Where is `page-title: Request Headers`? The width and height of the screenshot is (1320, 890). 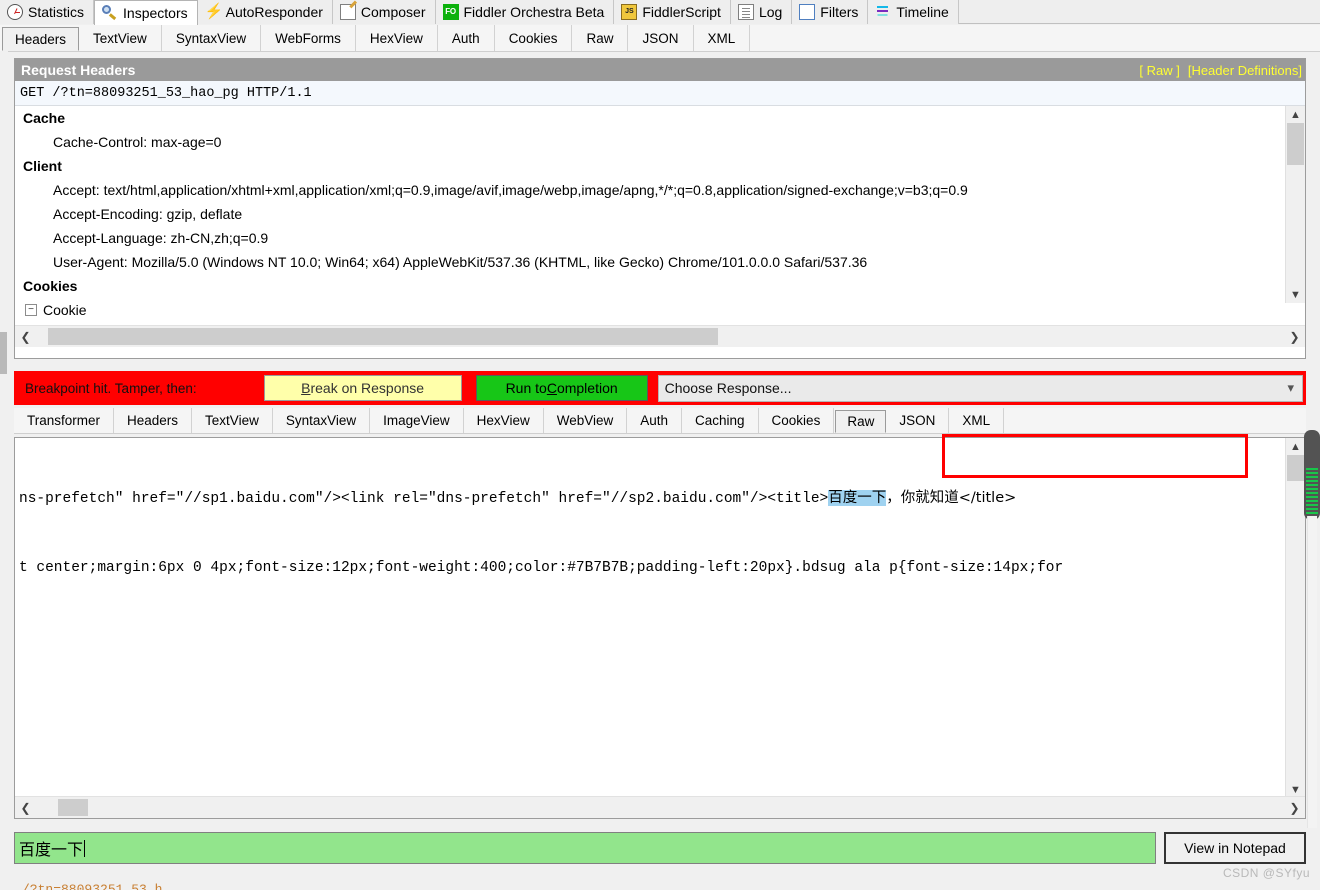 page-title: Request Headers is located at coordinates (78, 70).